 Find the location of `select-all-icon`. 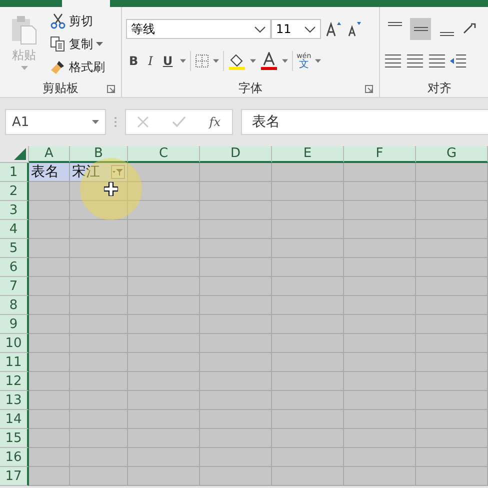

select-all-icon is located at coordinates (20, 154).